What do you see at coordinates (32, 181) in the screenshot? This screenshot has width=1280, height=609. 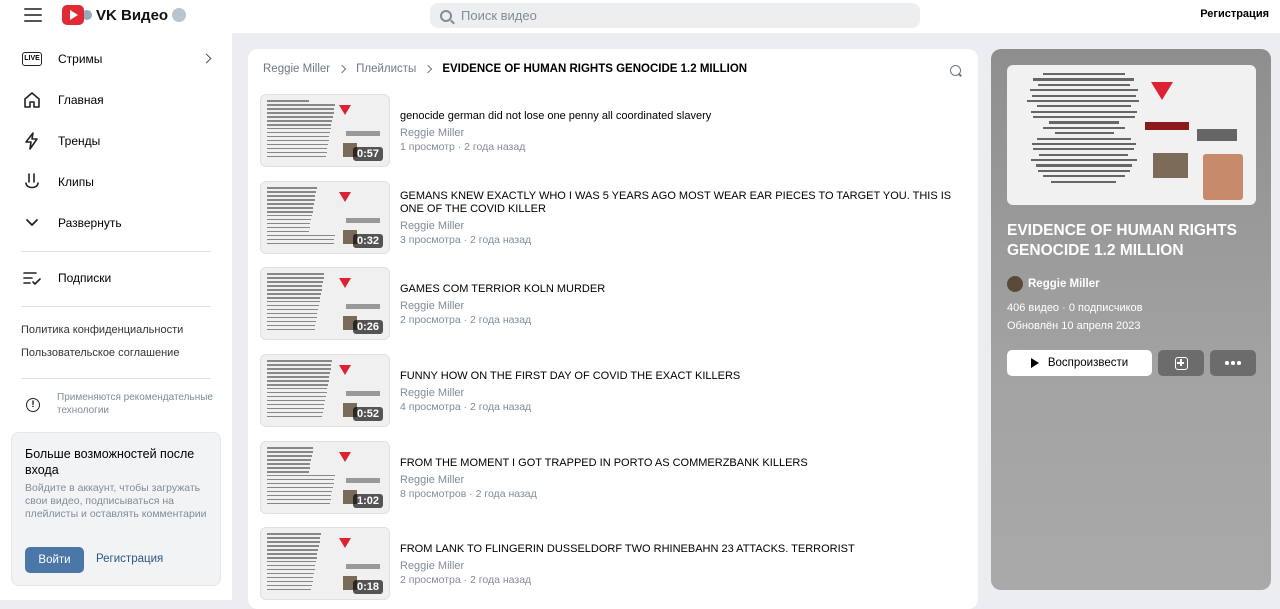 I see `clips-icon` at bounding box center [32, 181].